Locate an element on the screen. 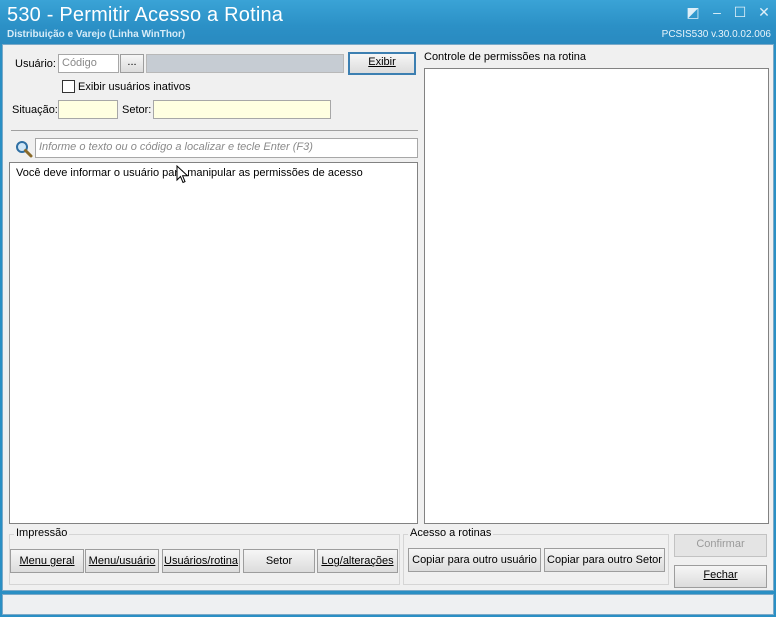  status-bar is located at coordinates (388, 604).